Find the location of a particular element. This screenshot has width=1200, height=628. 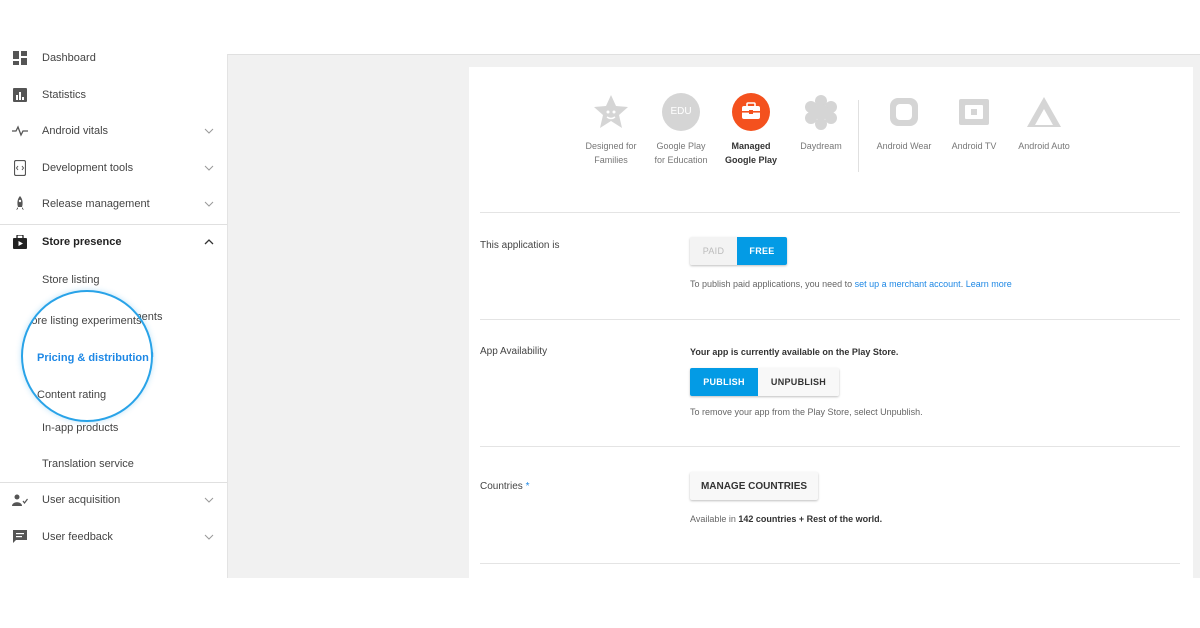

platform-android-tv: Android TV is located at coordinates (974, 123).